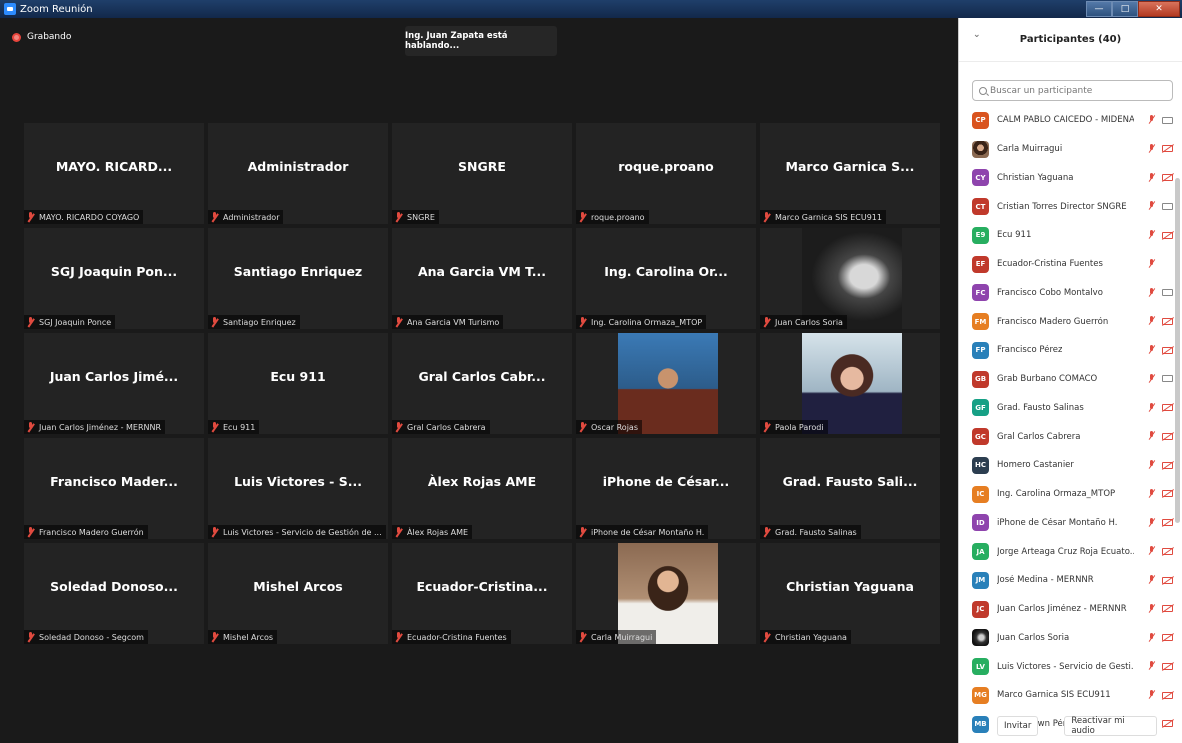 Image resolution: width=1182 pixels, height=743 pixels. What do you see at coordinates (642, 532) in the screenshot?
I see `tile-name-label: iPhone de César Montaño H.` at bounding box center [642, 532].